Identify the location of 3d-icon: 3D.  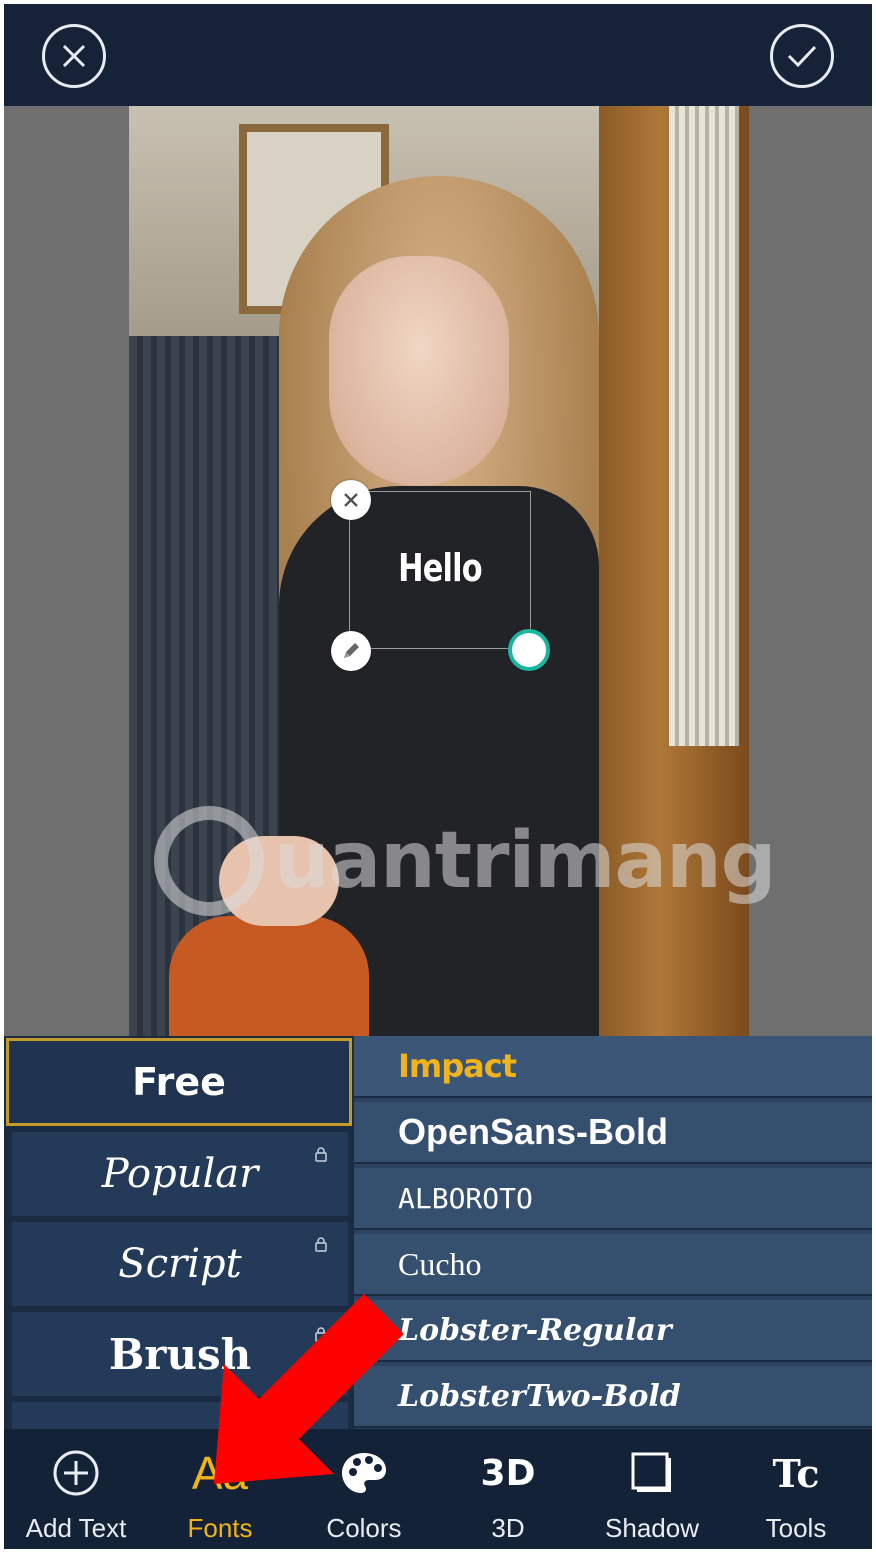
(508, 1473).